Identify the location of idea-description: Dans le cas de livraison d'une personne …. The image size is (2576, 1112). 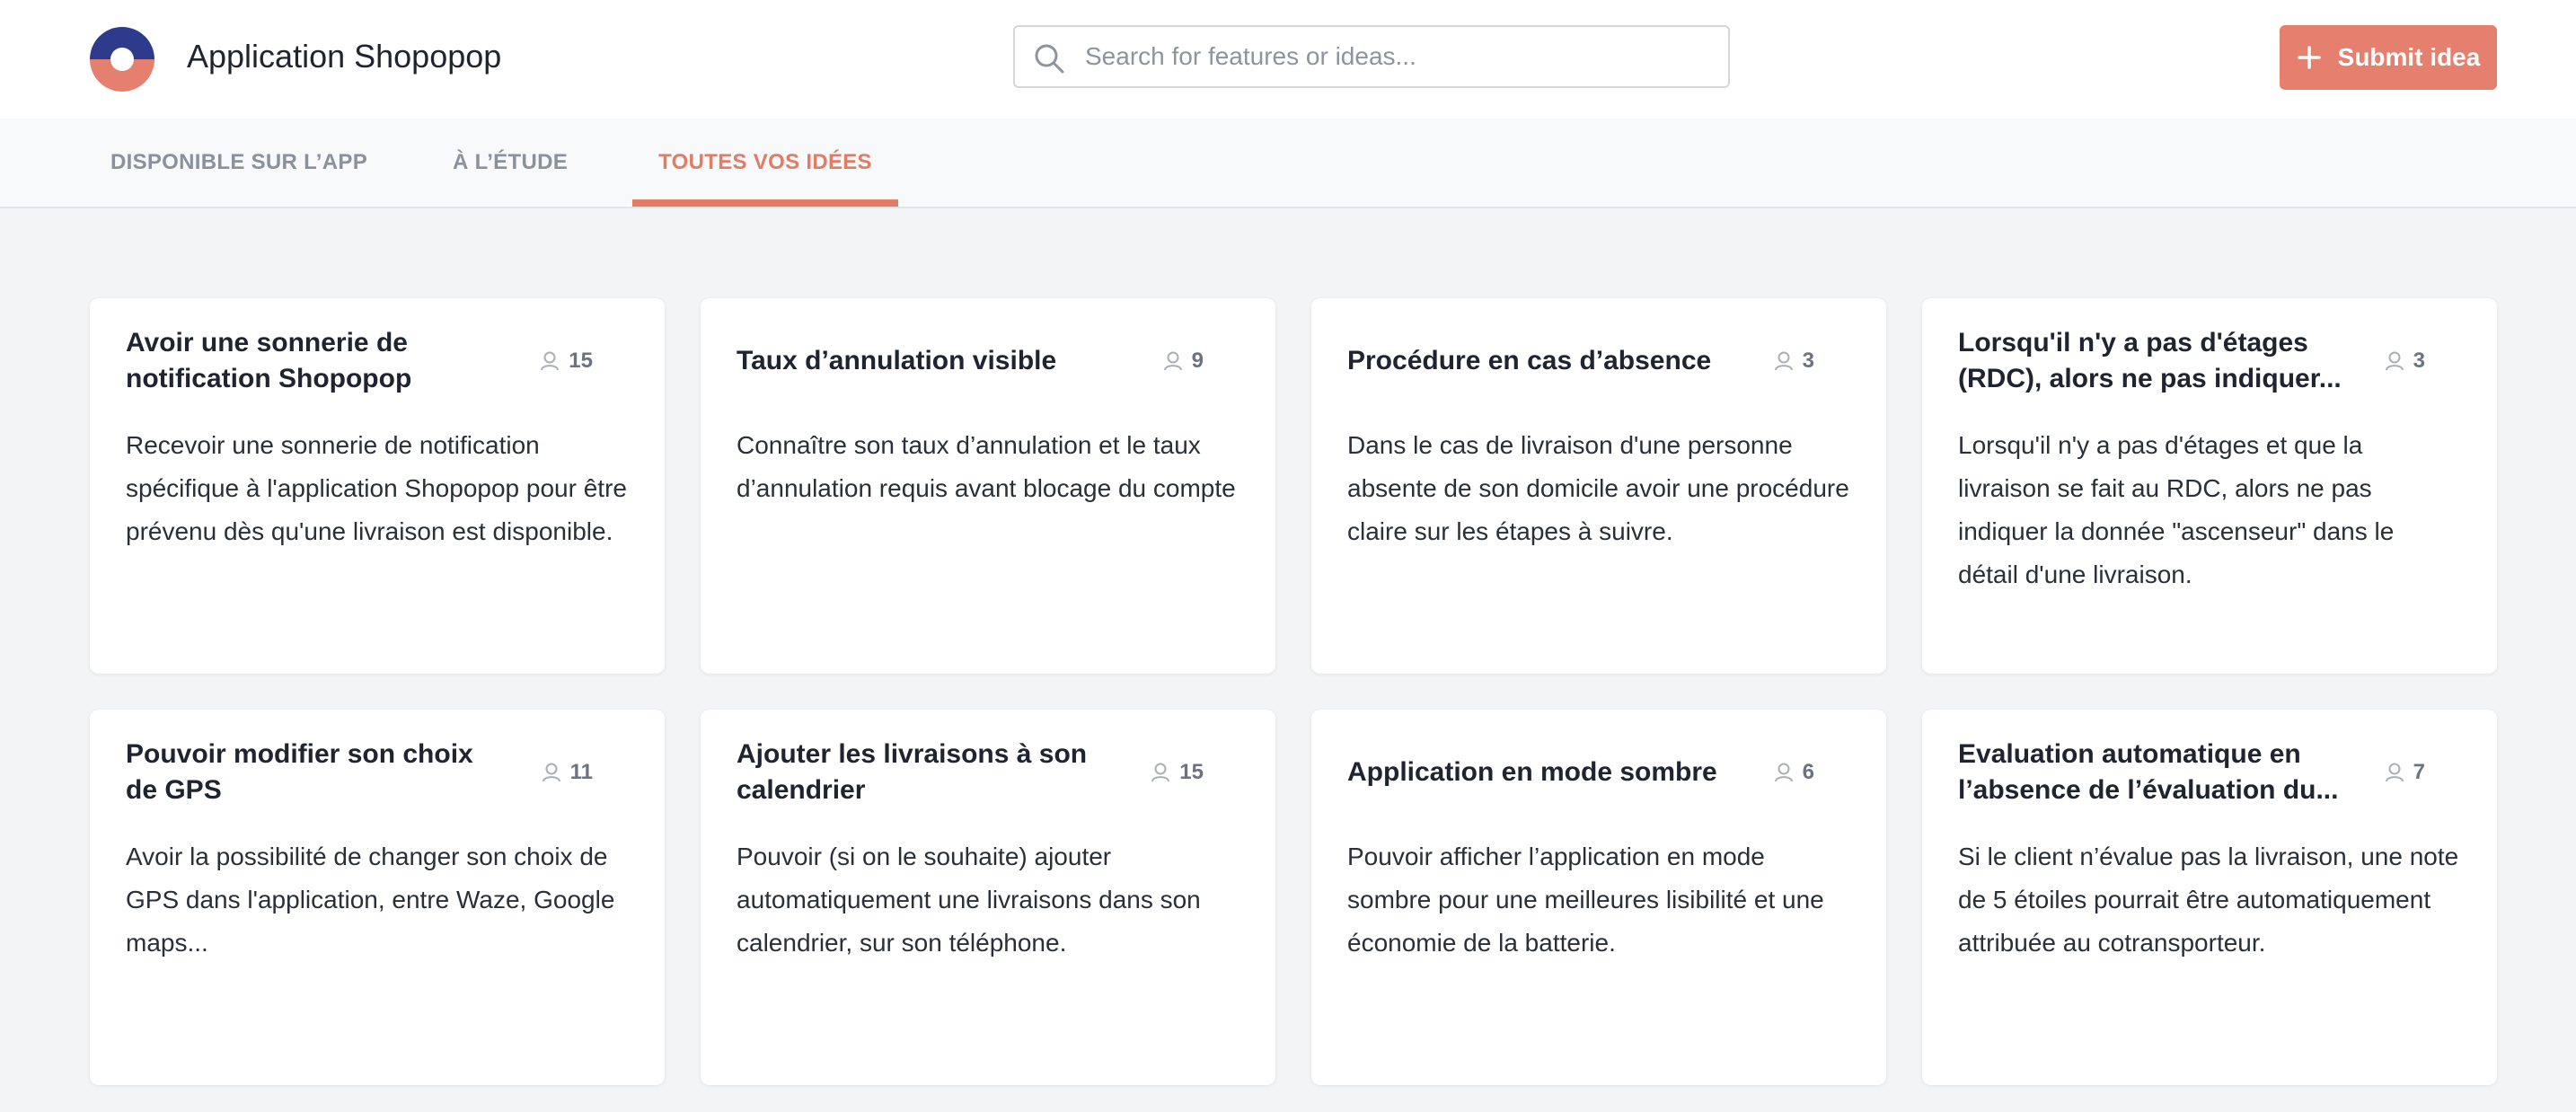
(1598, 488).